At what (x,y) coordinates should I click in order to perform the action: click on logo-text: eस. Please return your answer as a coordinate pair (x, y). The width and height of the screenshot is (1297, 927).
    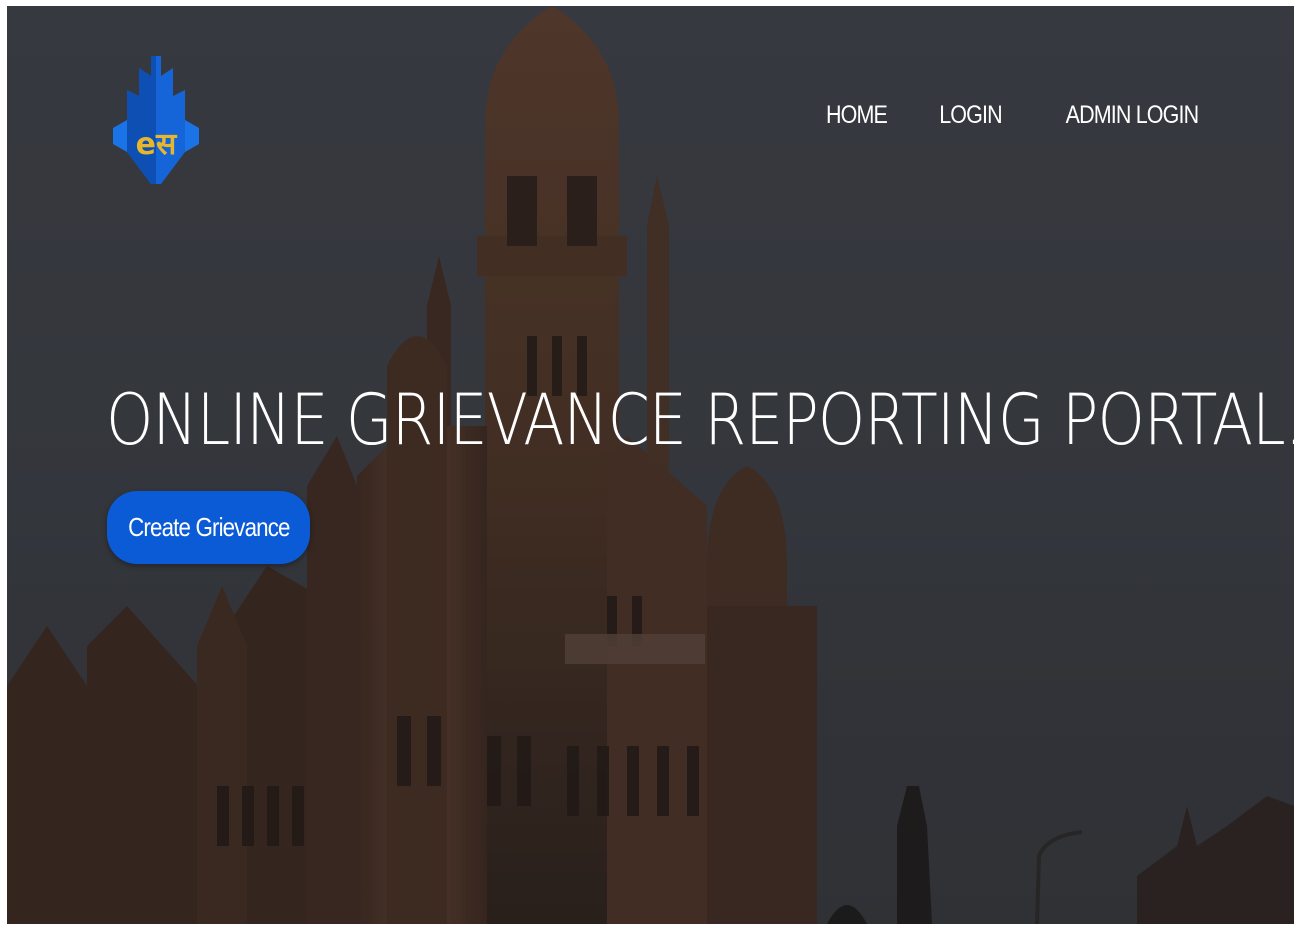
    Looking at the image, I should click on (157, 144).